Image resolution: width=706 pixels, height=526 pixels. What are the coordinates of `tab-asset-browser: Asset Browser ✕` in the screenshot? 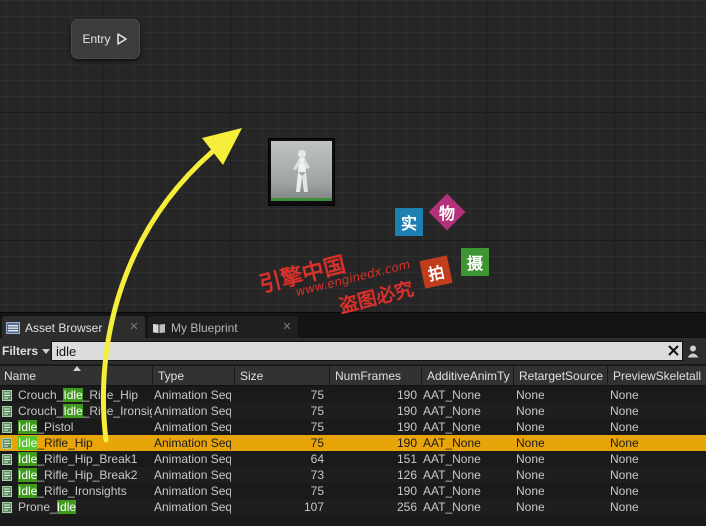 It's located at (73, 327).